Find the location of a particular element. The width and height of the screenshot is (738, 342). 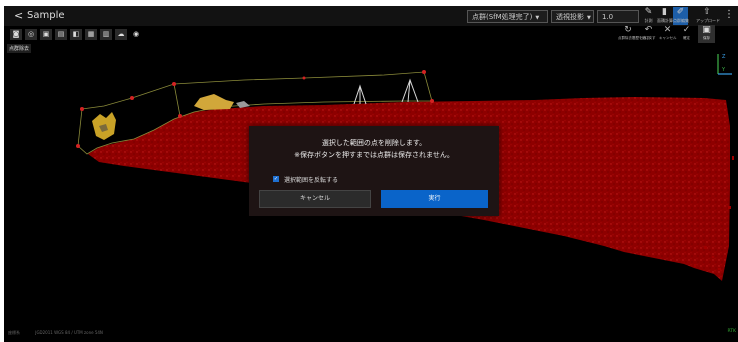

tool-tooltip: 点群除去 is located at coordinates (19, 48).